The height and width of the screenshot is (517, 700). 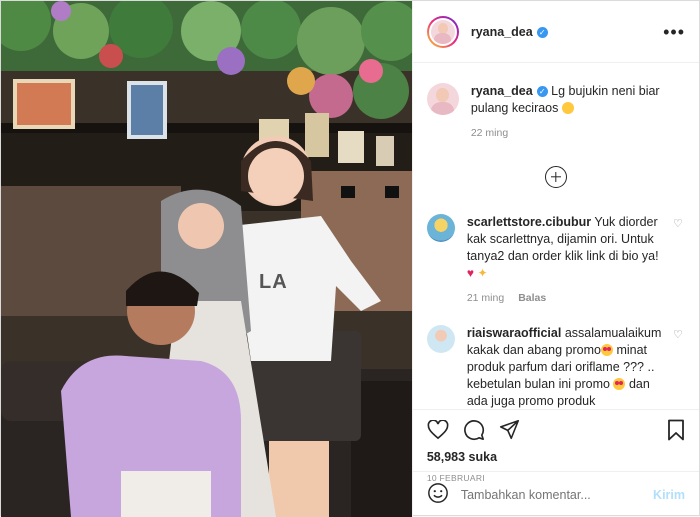 I want to click on comment-username: scarlettstore.cibubur, so click(x=529, y=222).